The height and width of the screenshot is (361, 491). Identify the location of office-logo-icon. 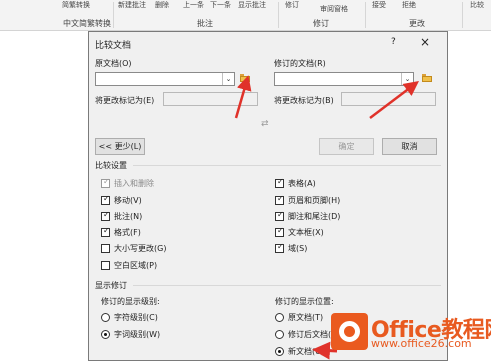
(349, 331).